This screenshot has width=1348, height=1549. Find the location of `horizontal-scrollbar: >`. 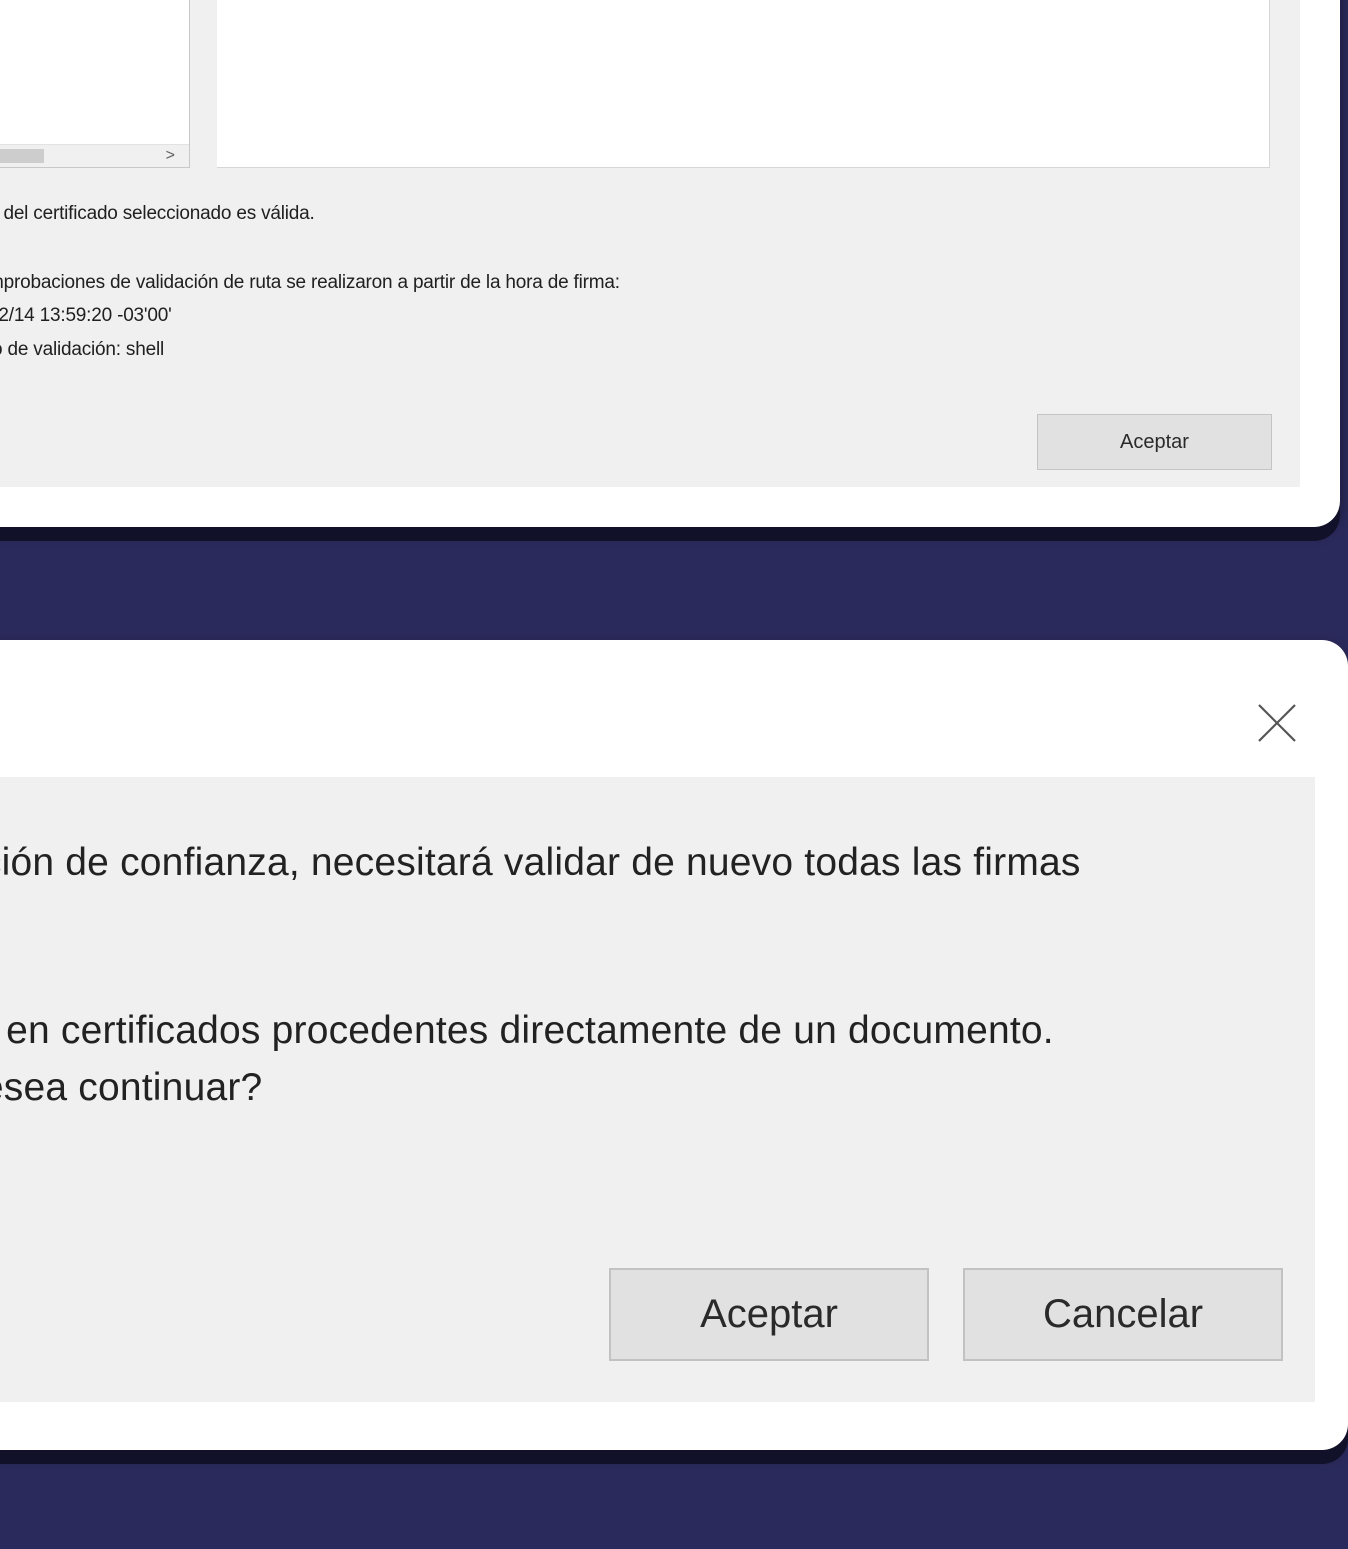

horizontal-scrollbar: > is located at coordinates (94, 155).